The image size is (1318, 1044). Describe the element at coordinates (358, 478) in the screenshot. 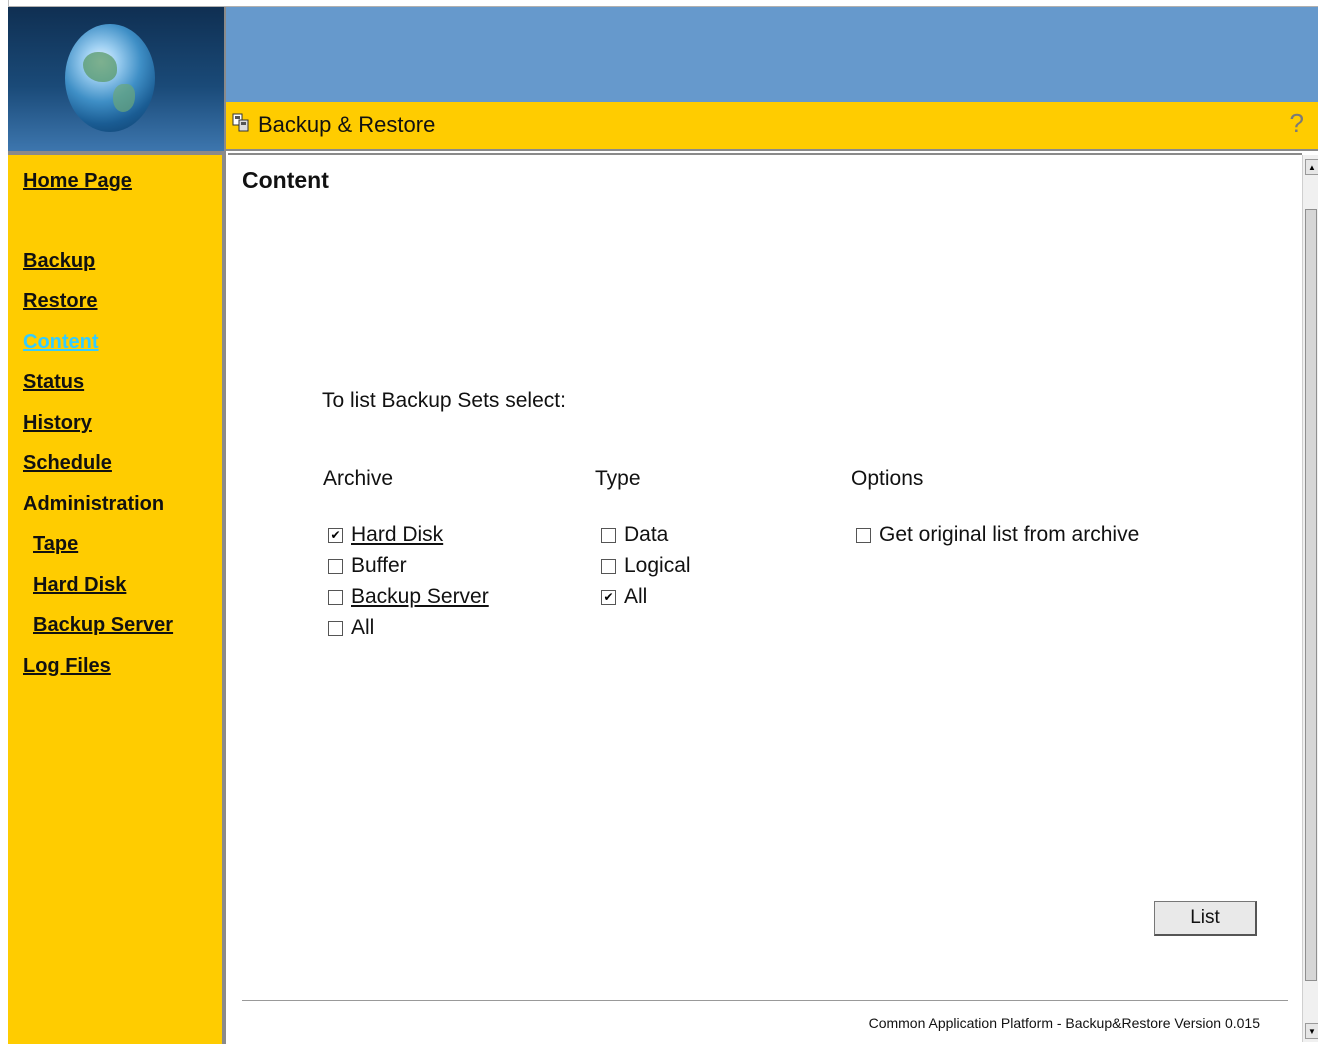

I see `archive-heading: Archive` at that location.